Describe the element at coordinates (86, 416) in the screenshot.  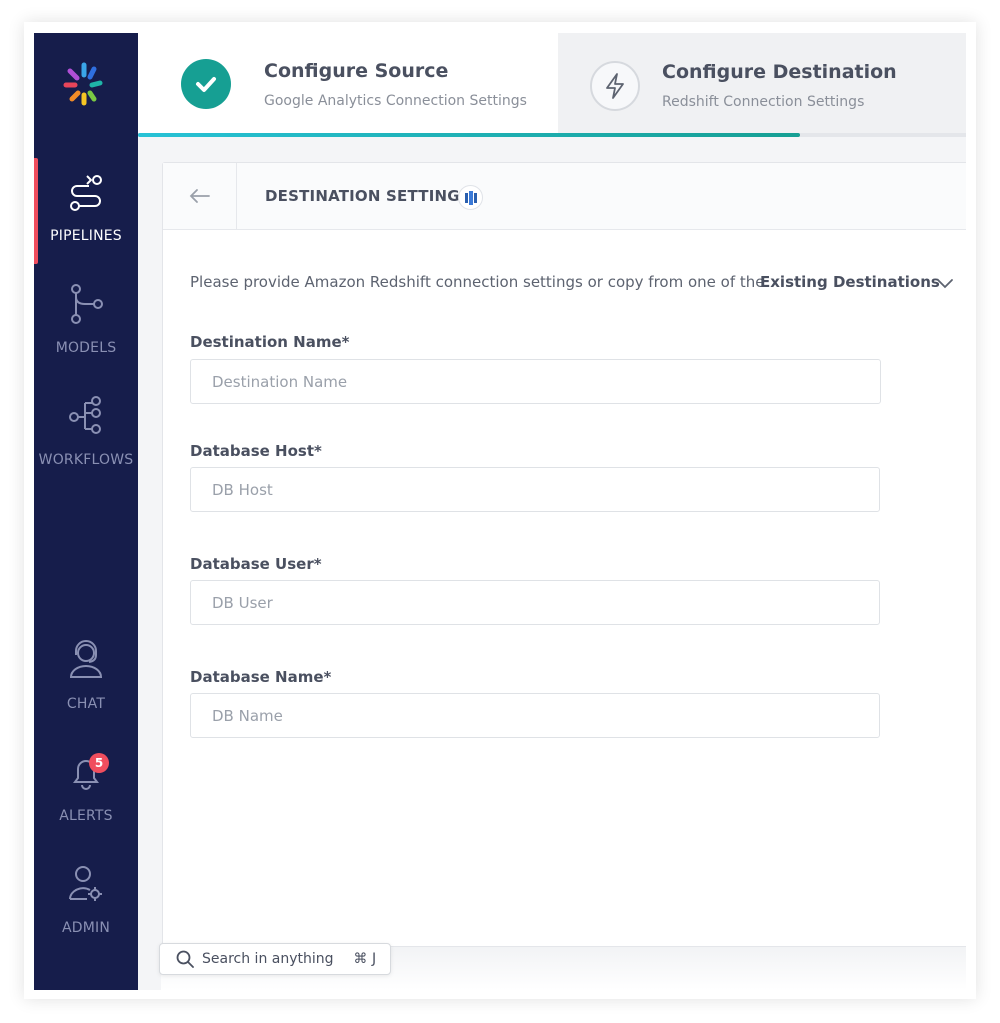
I see `workflows-icon` at that location.